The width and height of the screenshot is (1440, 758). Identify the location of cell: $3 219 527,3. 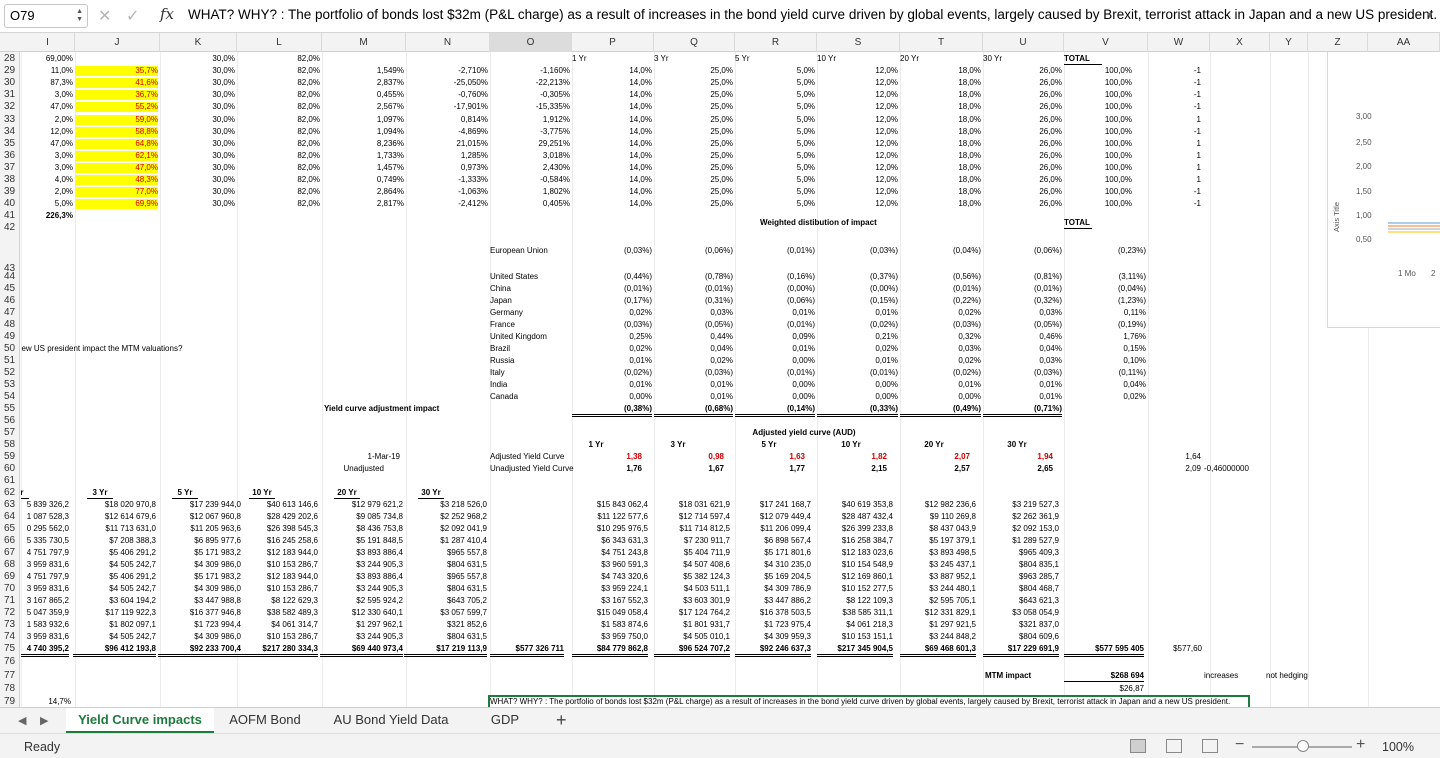
(1021, 505).